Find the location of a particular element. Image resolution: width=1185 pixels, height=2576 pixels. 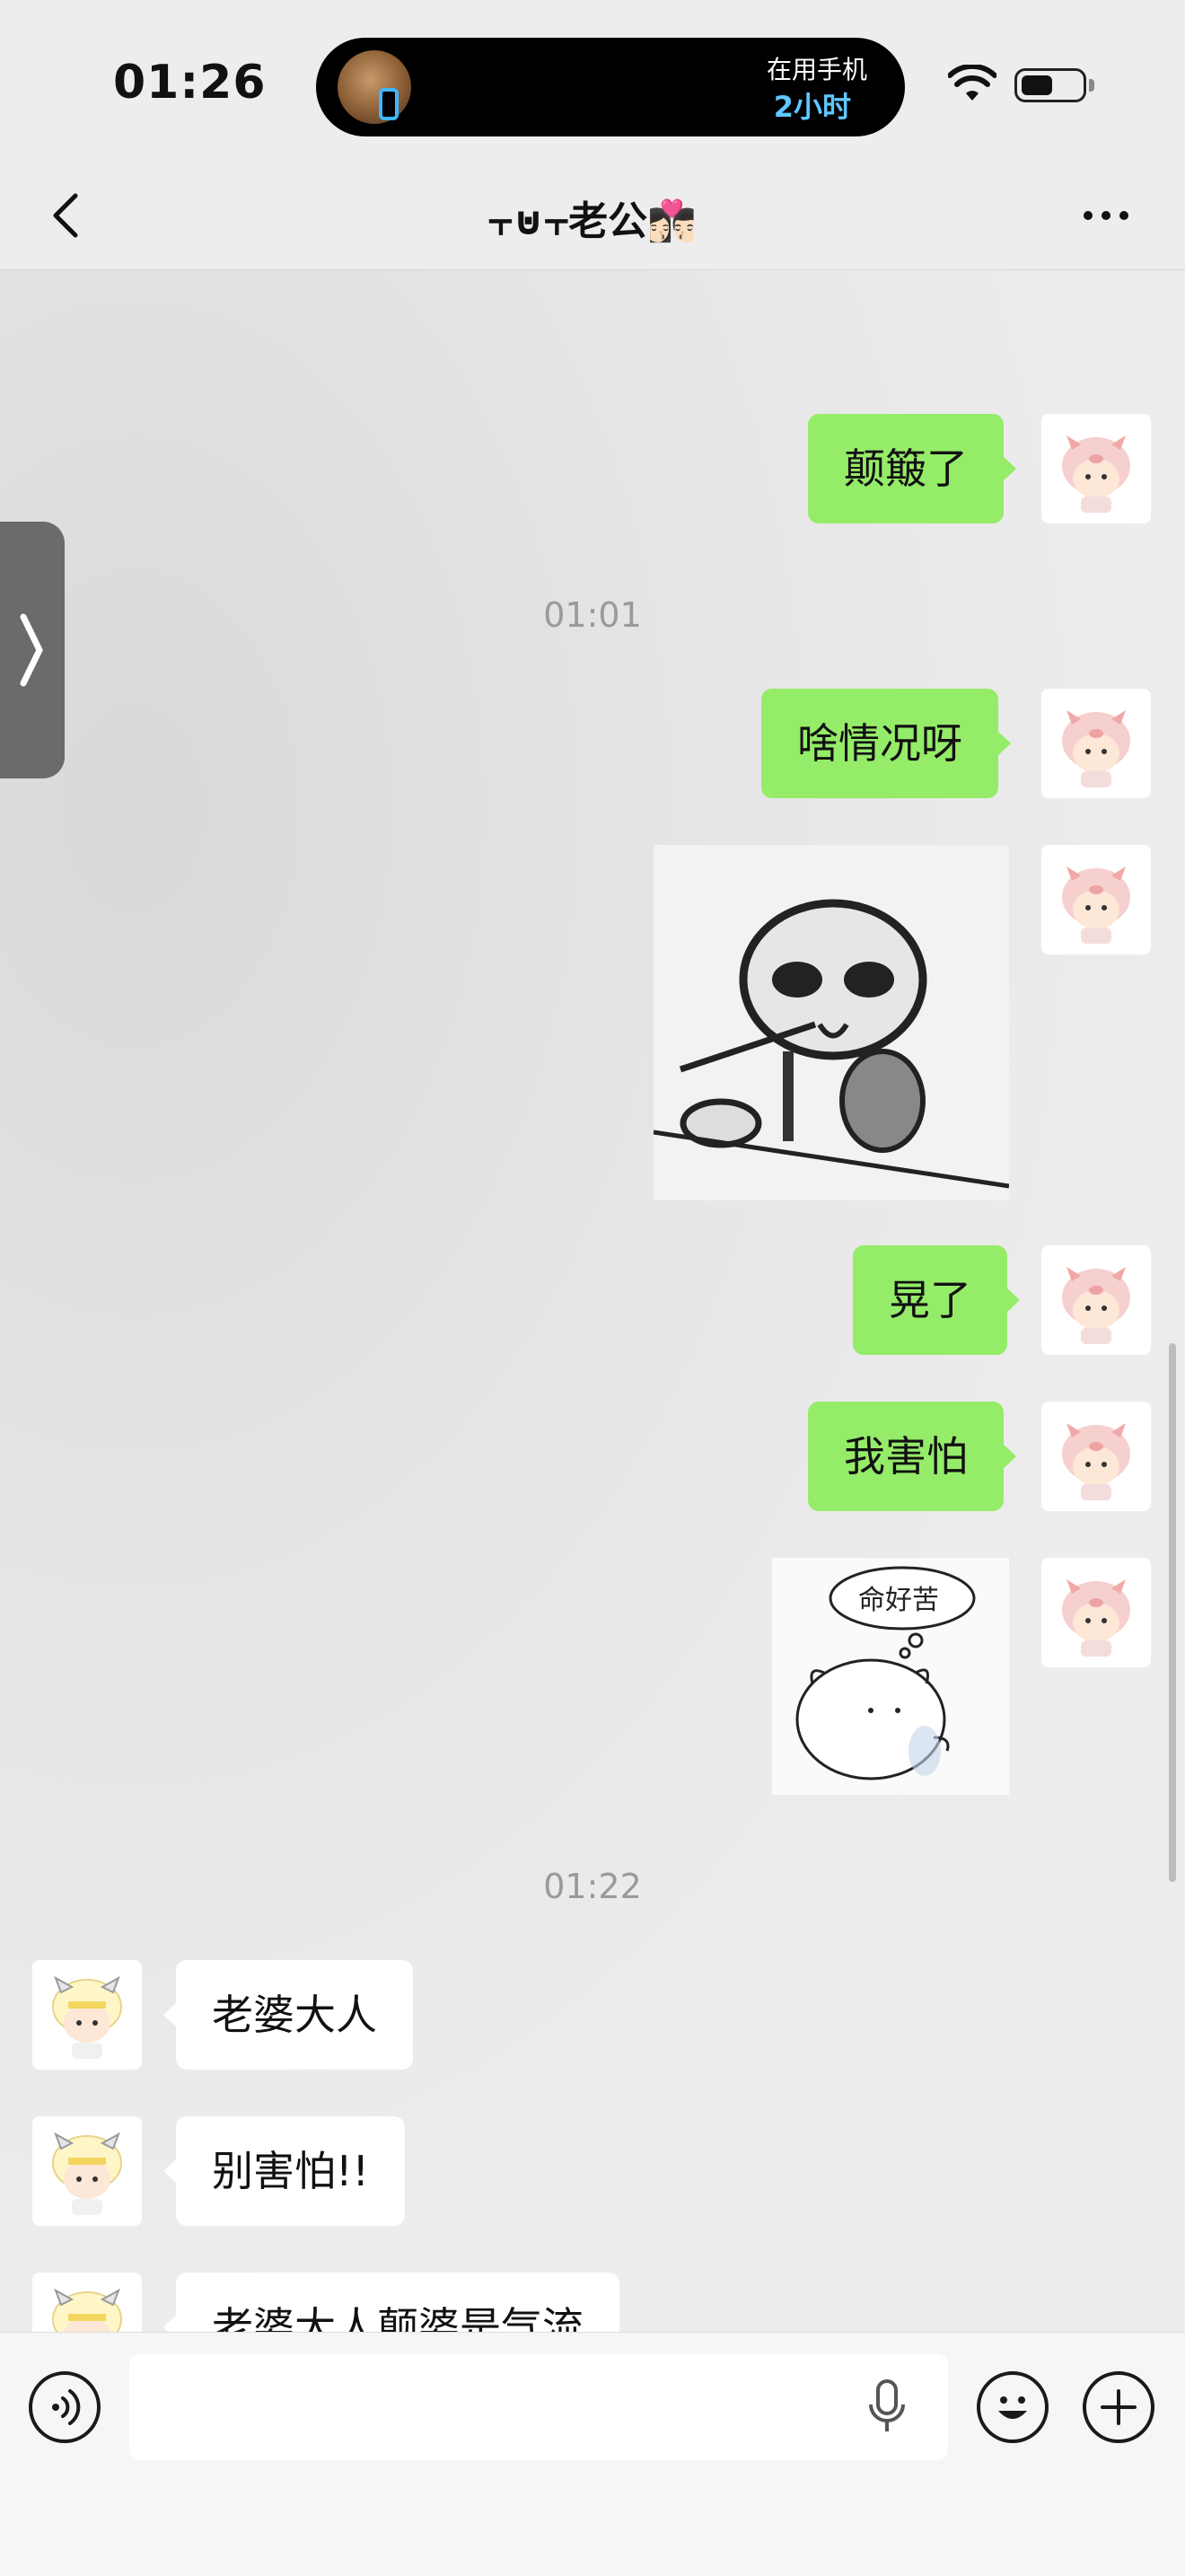

wifi-icon is located at coordinates (972, 83).